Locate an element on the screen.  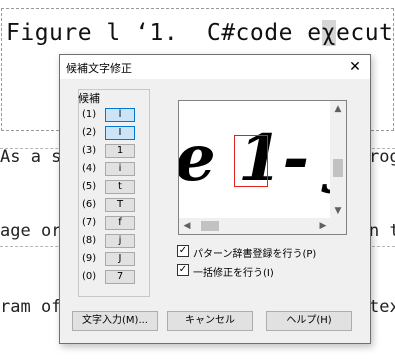
figure-title-highlight: χ is located at coordinates (328, 33).